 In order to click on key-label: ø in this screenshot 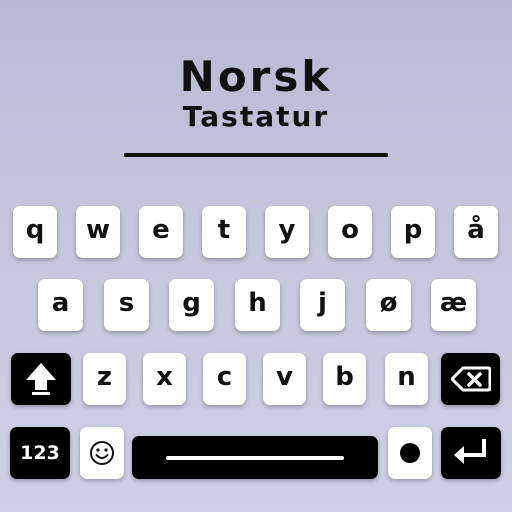, I will do `click(388, 303)`.